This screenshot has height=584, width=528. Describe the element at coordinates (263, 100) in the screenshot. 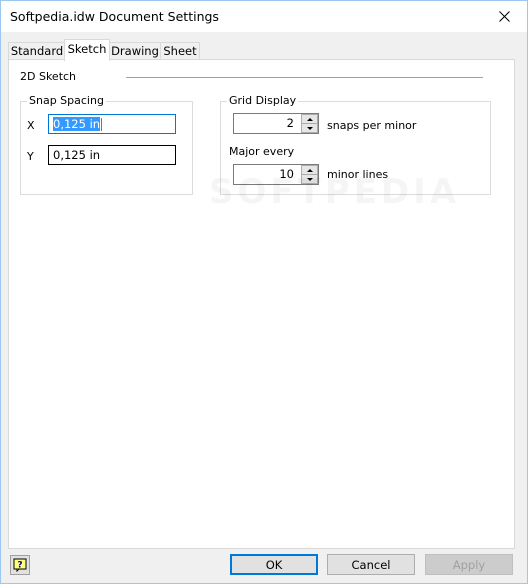

I see `grid-display-legend: Grid Display` at that location.